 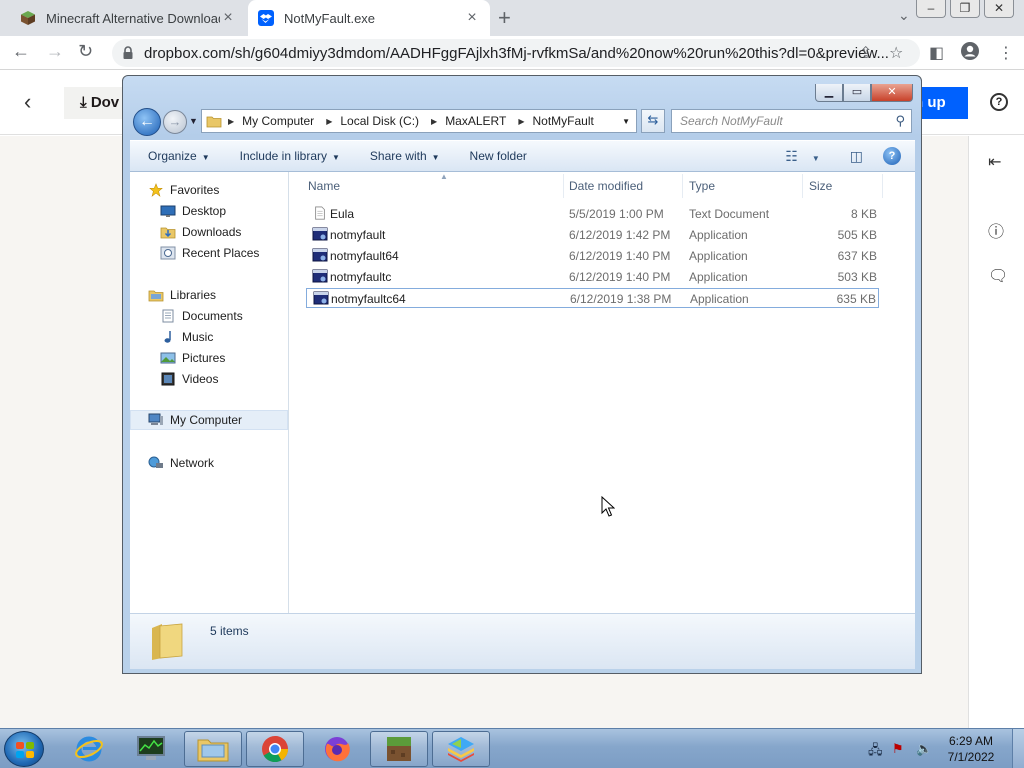 I want to click on comment-icon: 🗨, so click(x=998, y=276).